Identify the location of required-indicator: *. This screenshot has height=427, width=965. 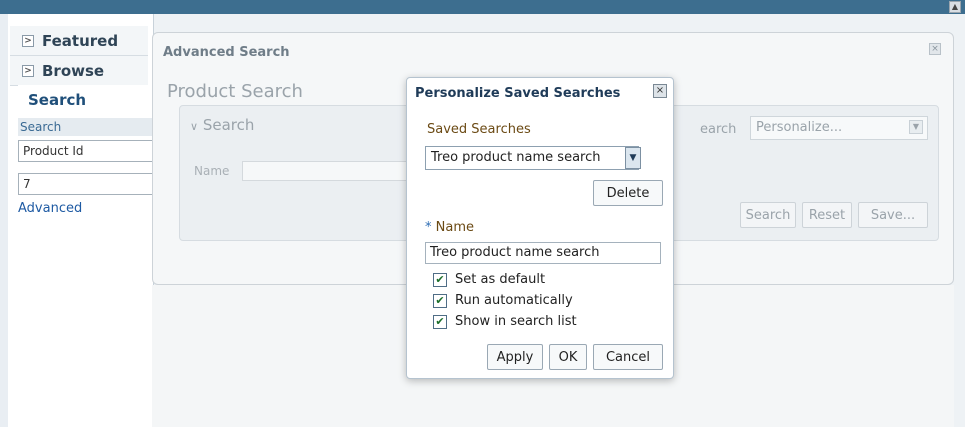
(428, 227).